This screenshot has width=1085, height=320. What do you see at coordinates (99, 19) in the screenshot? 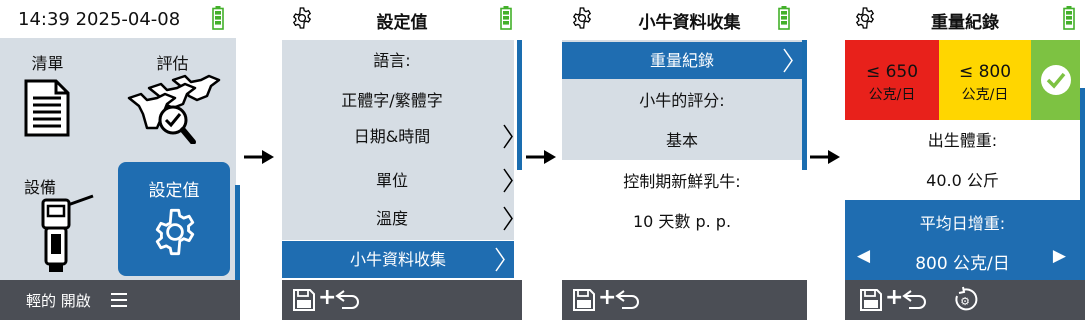
I see `clock-date: 14:39 2025-04-08` at bounding box center [99, 19].